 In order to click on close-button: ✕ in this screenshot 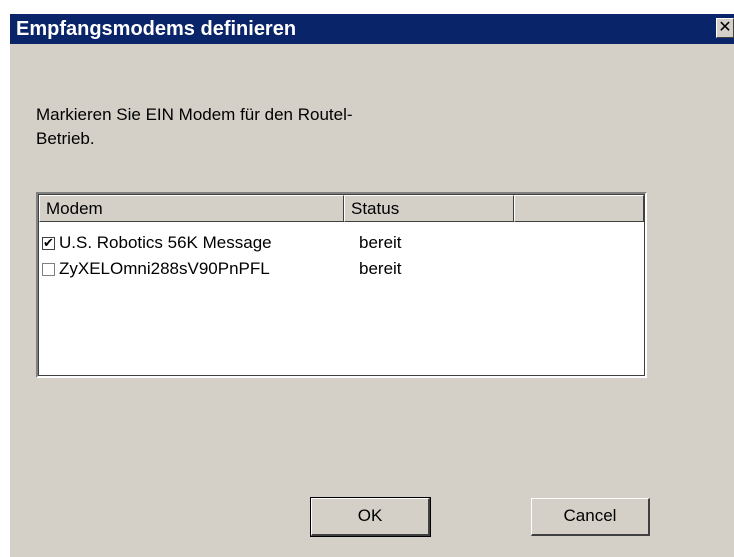, I will do `click(725, 28)`.